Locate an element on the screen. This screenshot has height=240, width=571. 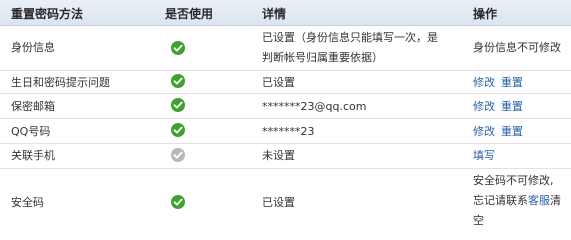
note-line: 安全码不可修改, is located at coordinates (513, 180).